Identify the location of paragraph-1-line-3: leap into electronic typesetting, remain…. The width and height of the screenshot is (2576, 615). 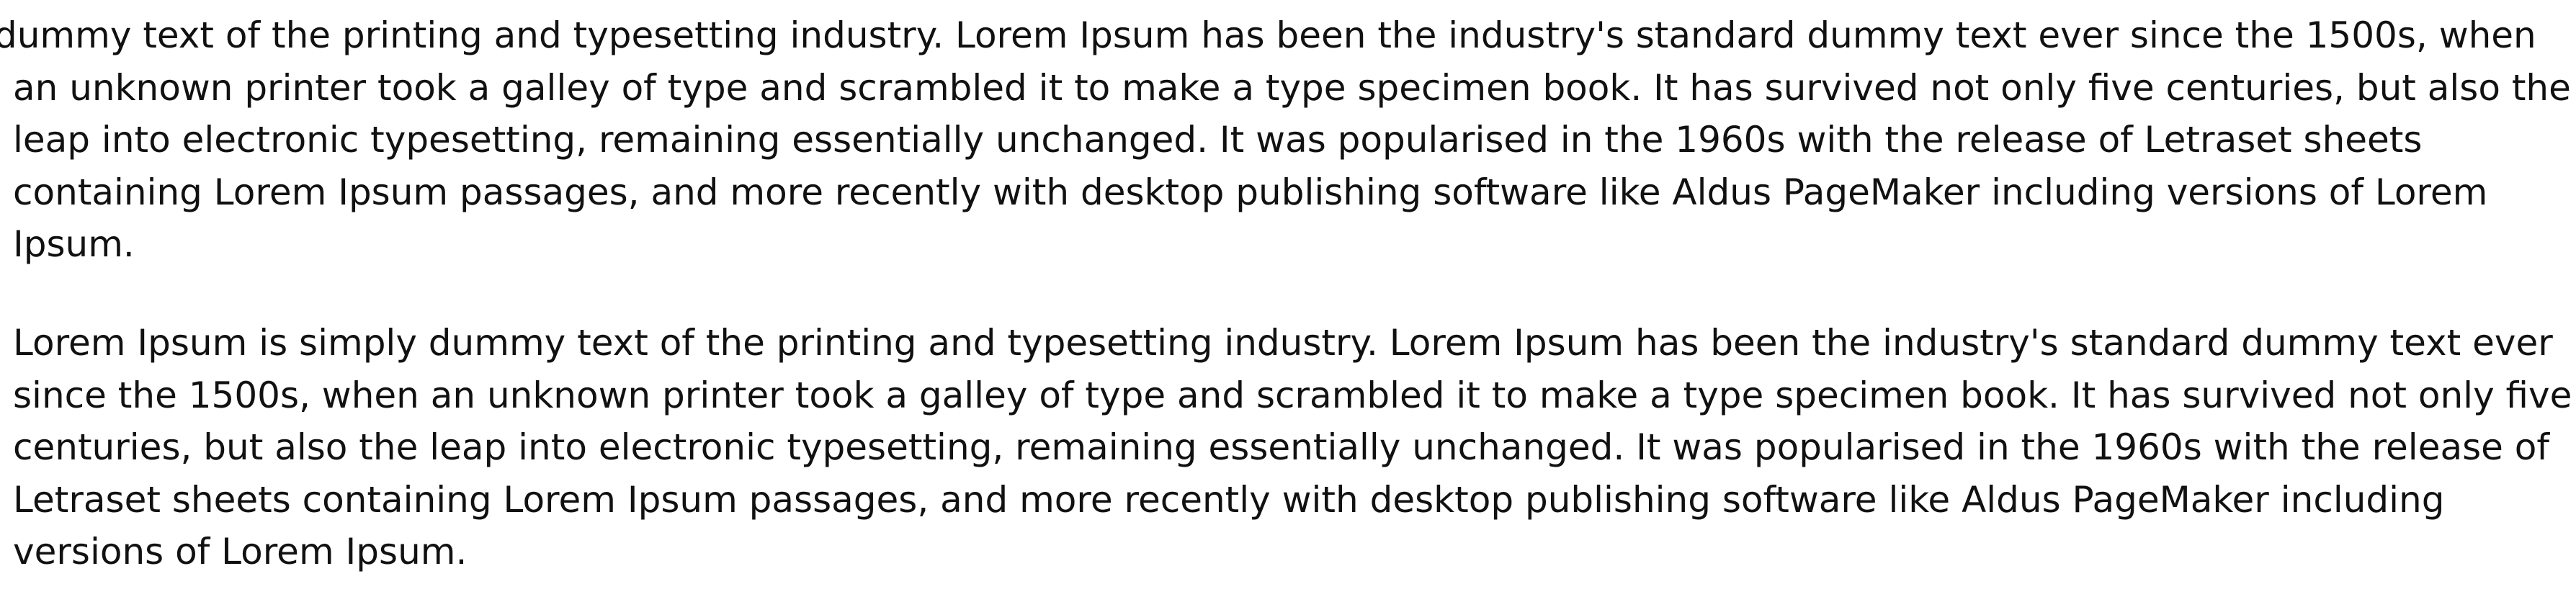
(1218, 140).